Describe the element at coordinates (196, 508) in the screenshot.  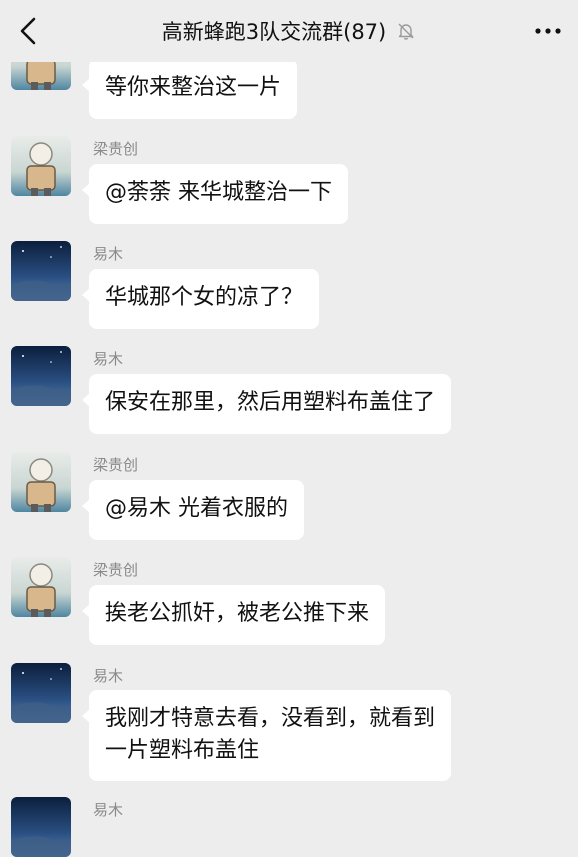
I see `message-text: @易木 光着衣服的` at that location.